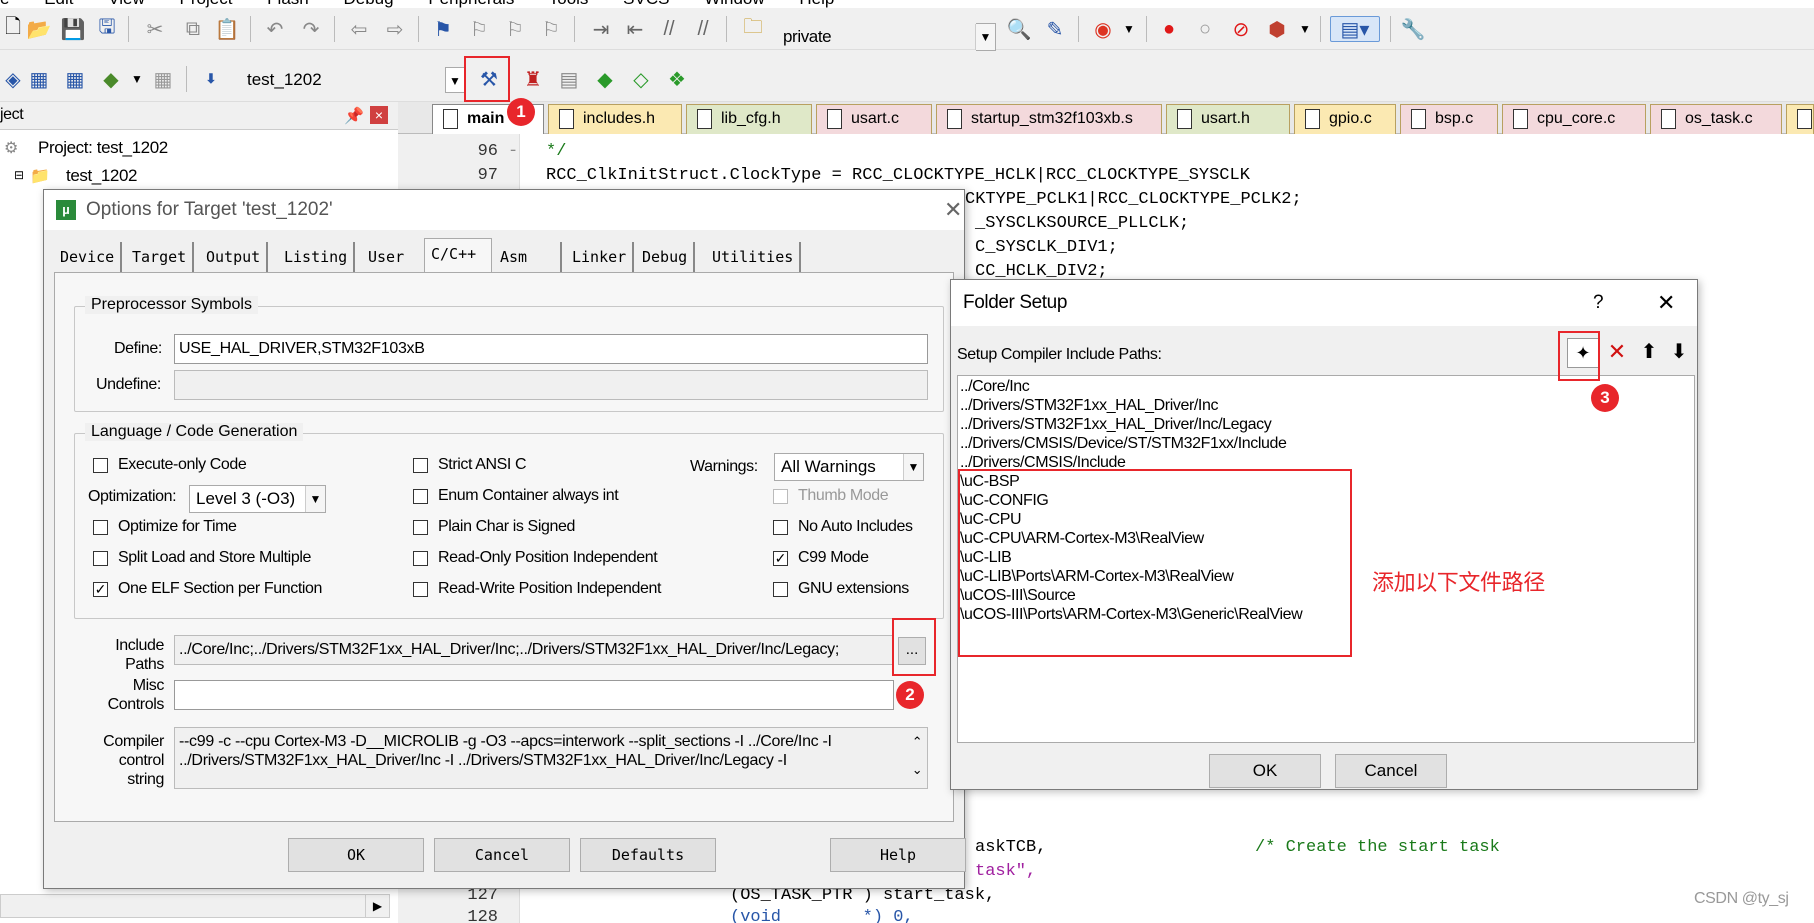 This screenshot has width=1814, height=923. I want to click on disable-breakpoint-icon: ○, so click(1205, 29).